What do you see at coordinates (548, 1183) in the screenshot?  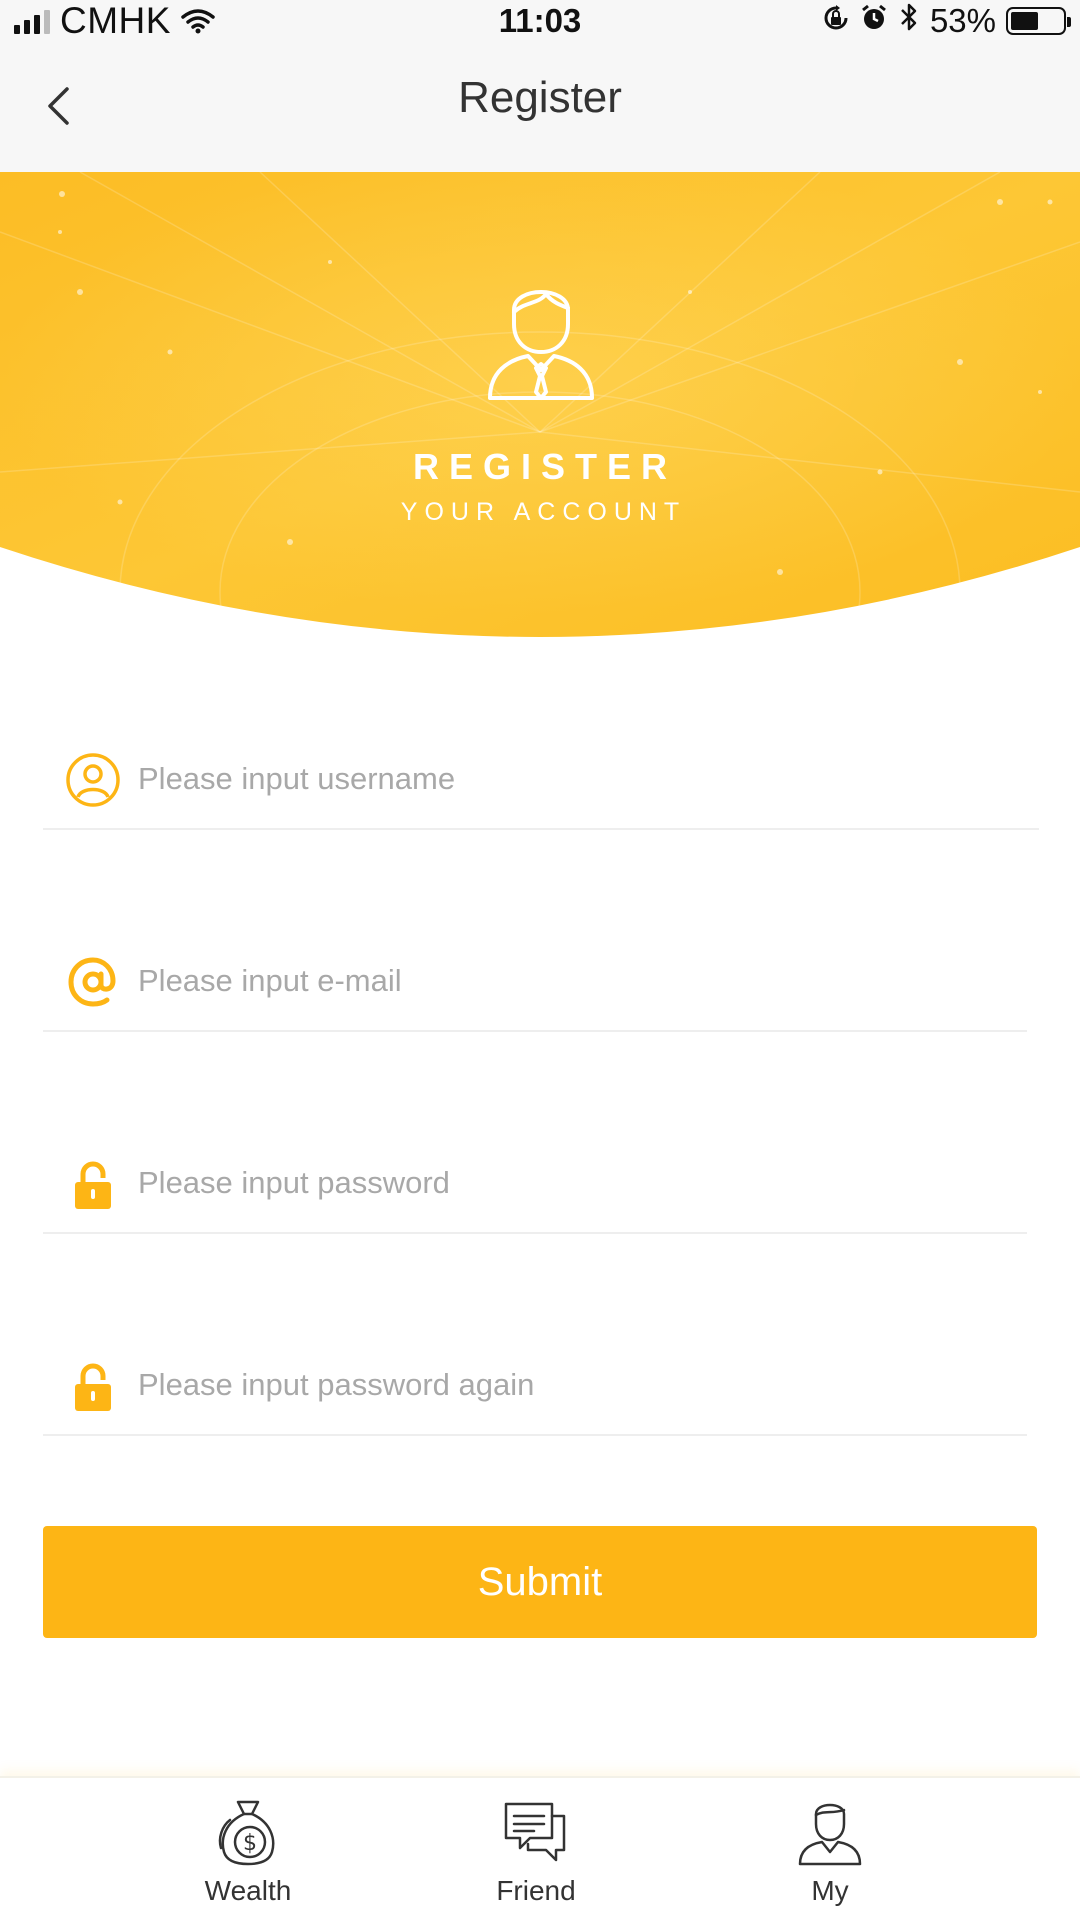 I see `password-input` at bounding box center [548, 1183].